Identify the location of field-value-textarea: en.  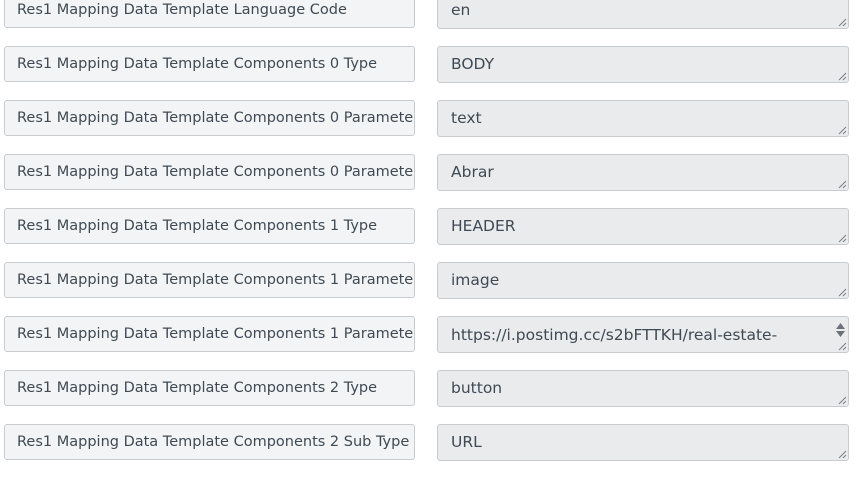
(643, 14).